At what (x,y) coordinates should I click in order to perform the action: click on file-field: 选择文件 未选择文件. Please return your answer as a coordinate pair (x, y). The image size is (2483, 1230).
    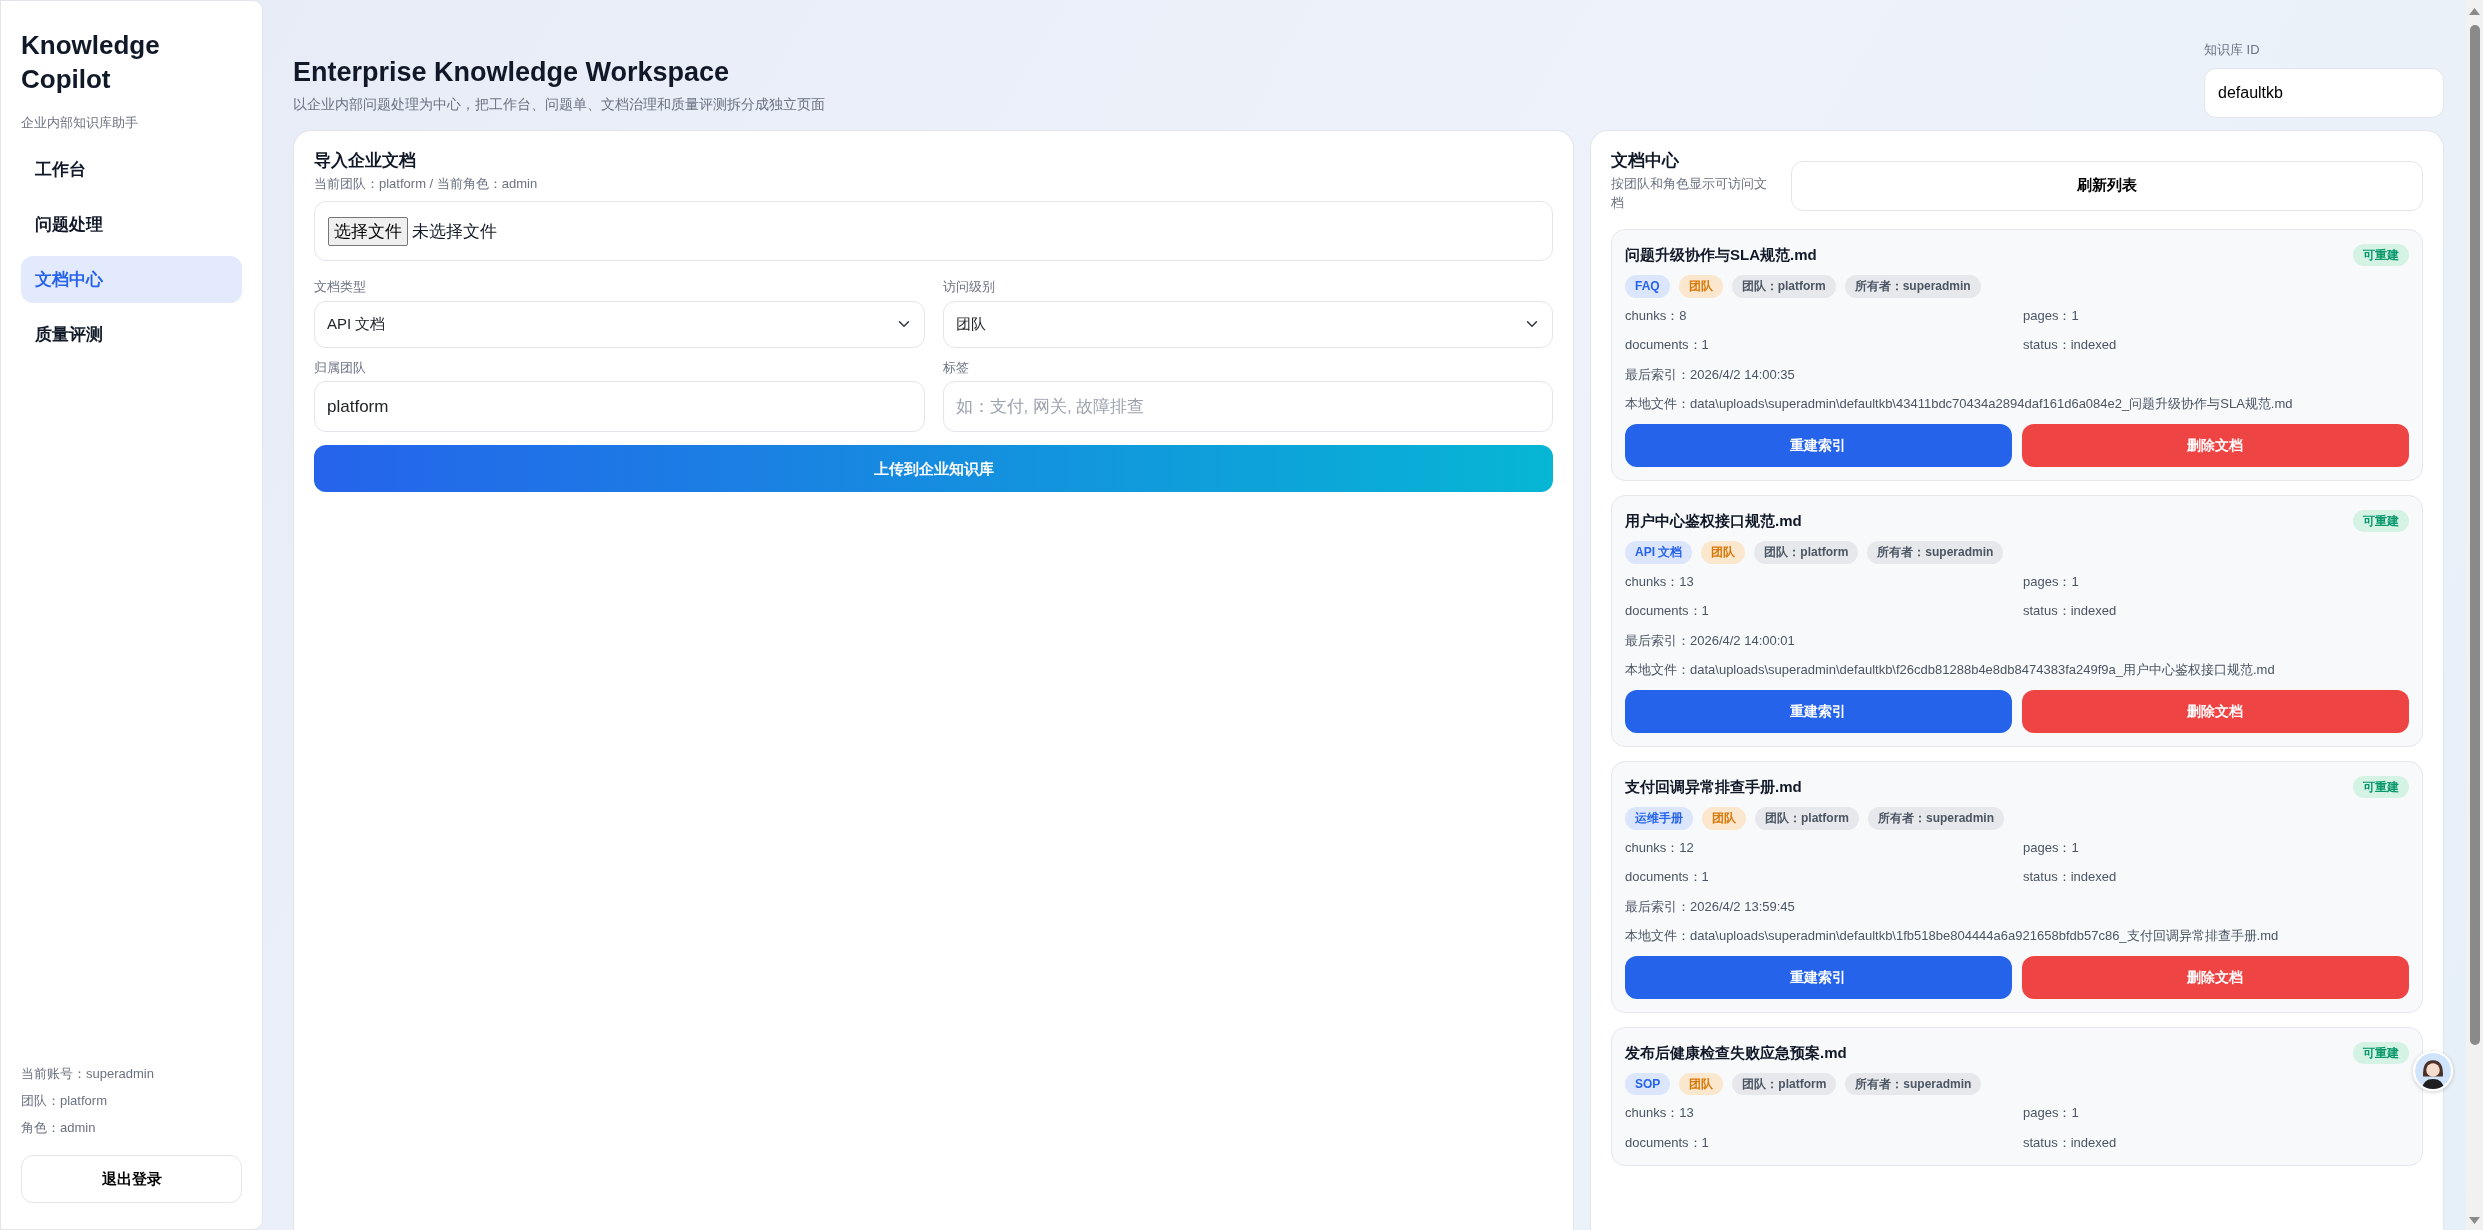
    Looking at the image, I should click on (933, 231).